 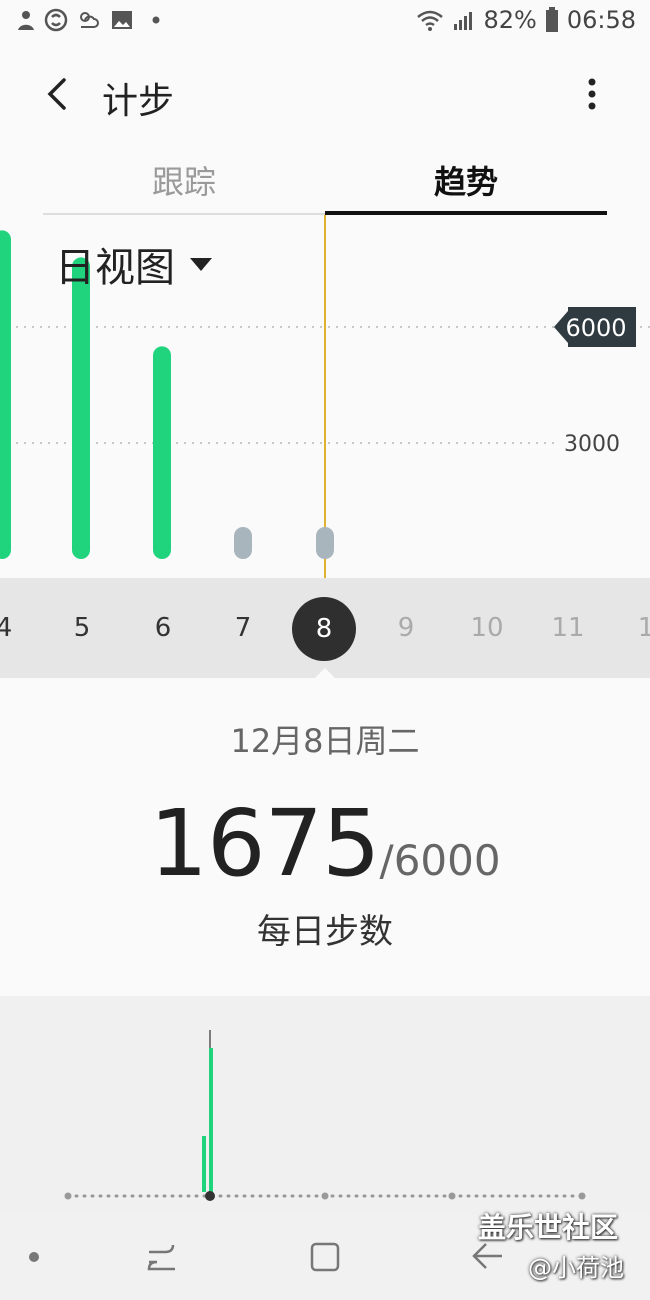 What do you see at coordinates (430, 20) in the screenshot?
I see `wifi-icon` at bounding box center [430, 20].